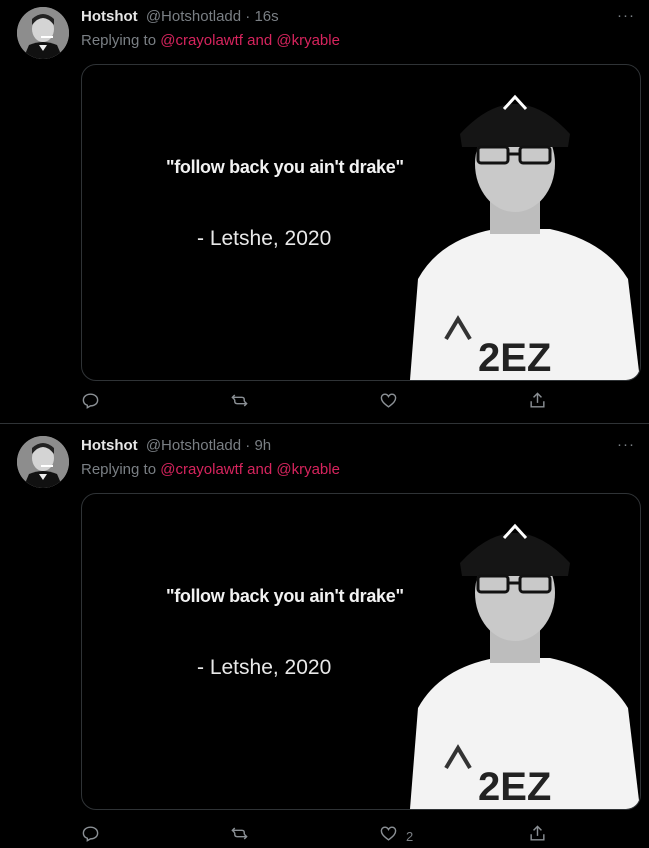  I want to click on tweet-header: Hotshot @Hotshotladd · 9h, so click(176, 445).